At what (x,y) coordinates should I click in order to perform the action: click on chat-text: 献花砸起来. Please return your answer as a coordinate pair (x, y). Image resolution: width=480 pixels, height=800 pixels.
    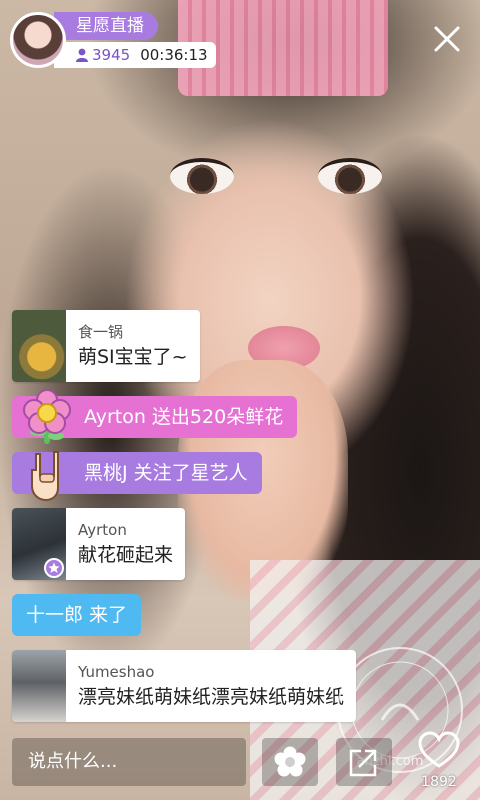
    Looking at the image, I should click on (126, 555).